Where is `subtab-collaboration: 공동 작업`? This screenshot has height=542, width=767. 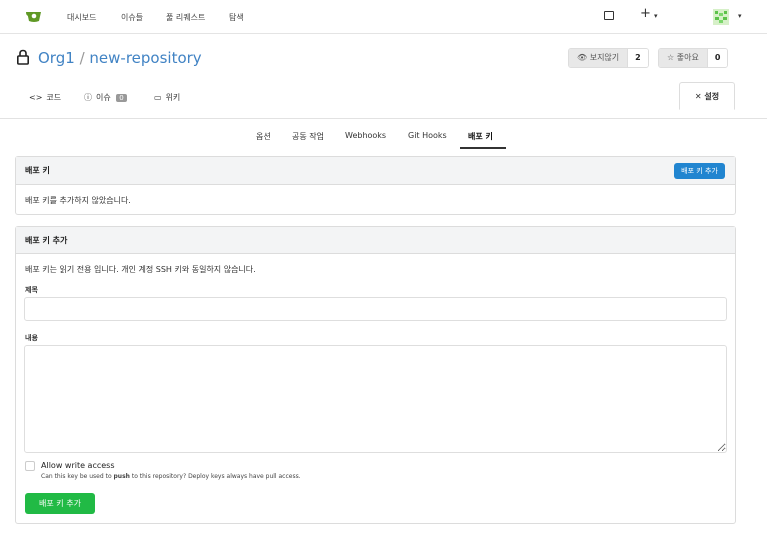
subtab-collaboration: 공동 작업 is located at coordinates (308, 136).